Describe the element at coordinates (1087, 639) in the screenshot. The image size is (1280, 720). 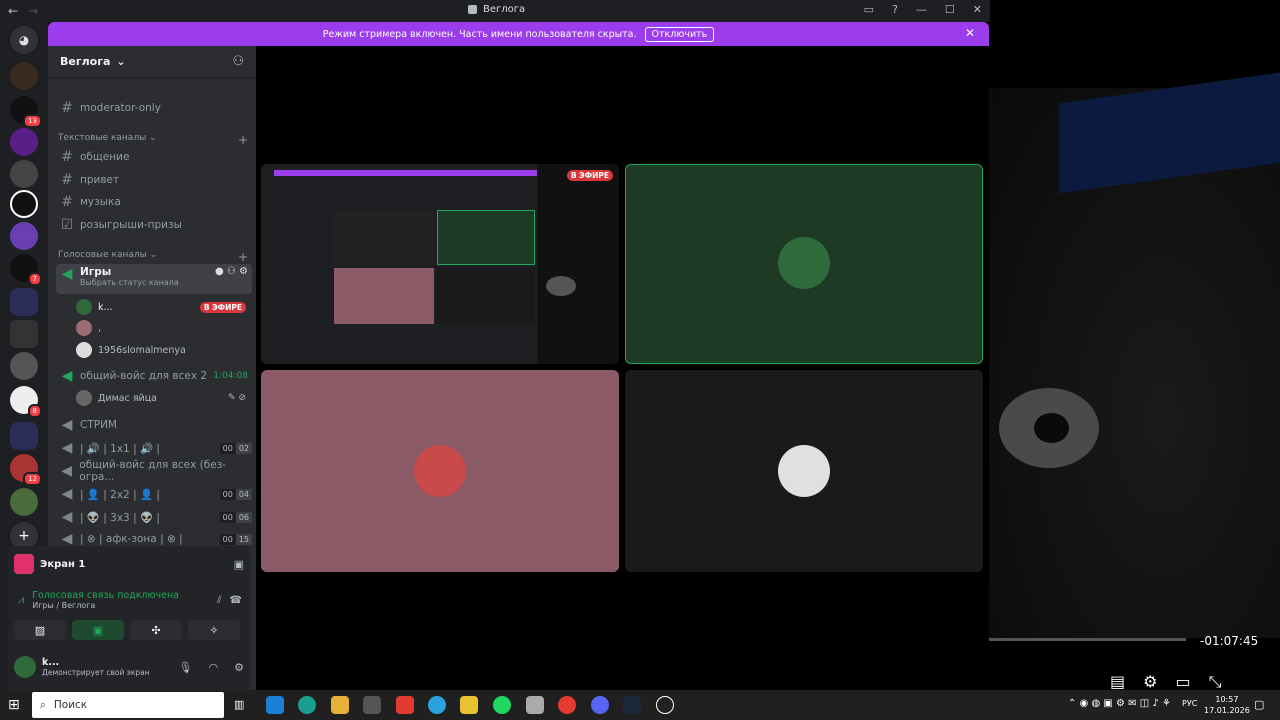
I see `progress-bar` at that location.